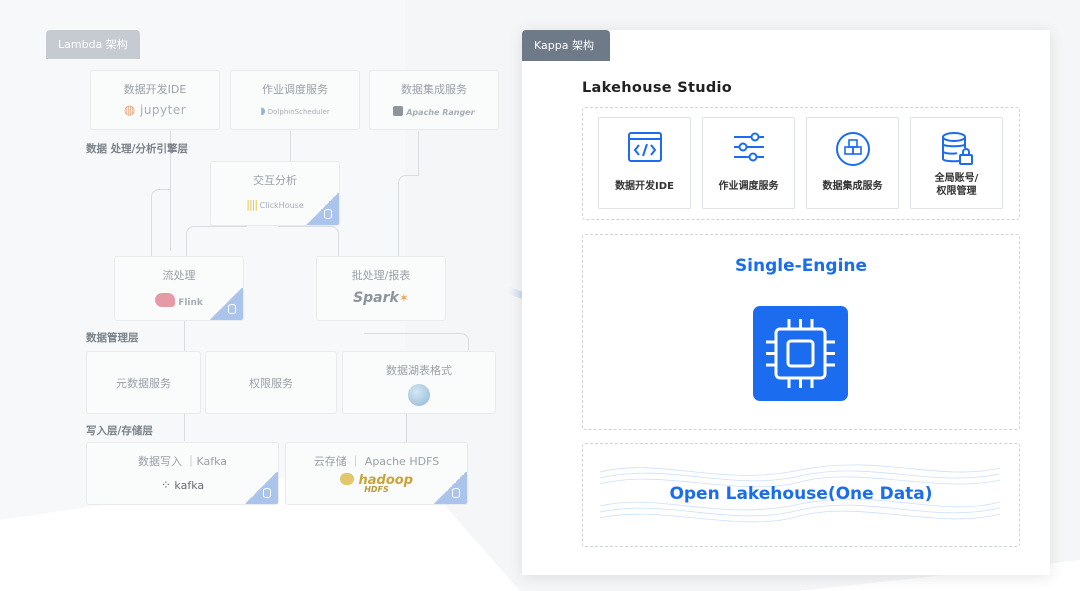 The width and height of the screenshot is (1080, 591). I want to click on apache-ranger-logo: Apache Ranger, so click(434, 111).